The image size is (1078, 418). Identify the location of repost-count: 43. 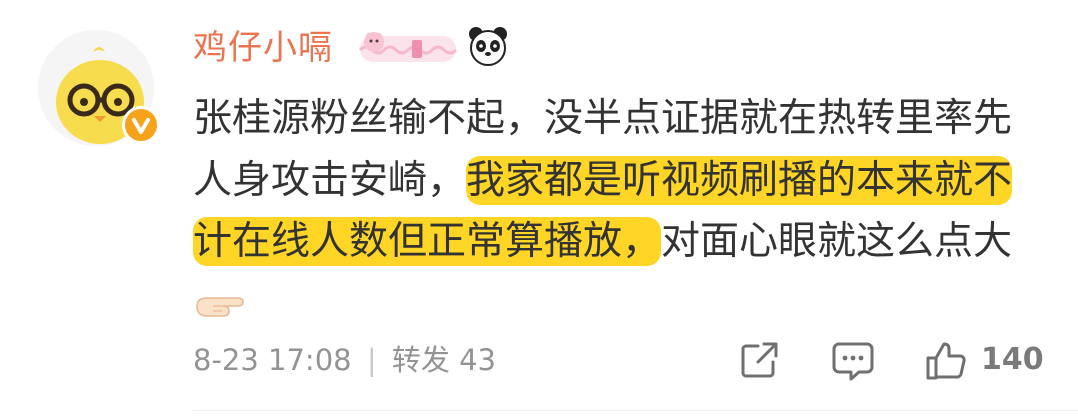
(477, 360).